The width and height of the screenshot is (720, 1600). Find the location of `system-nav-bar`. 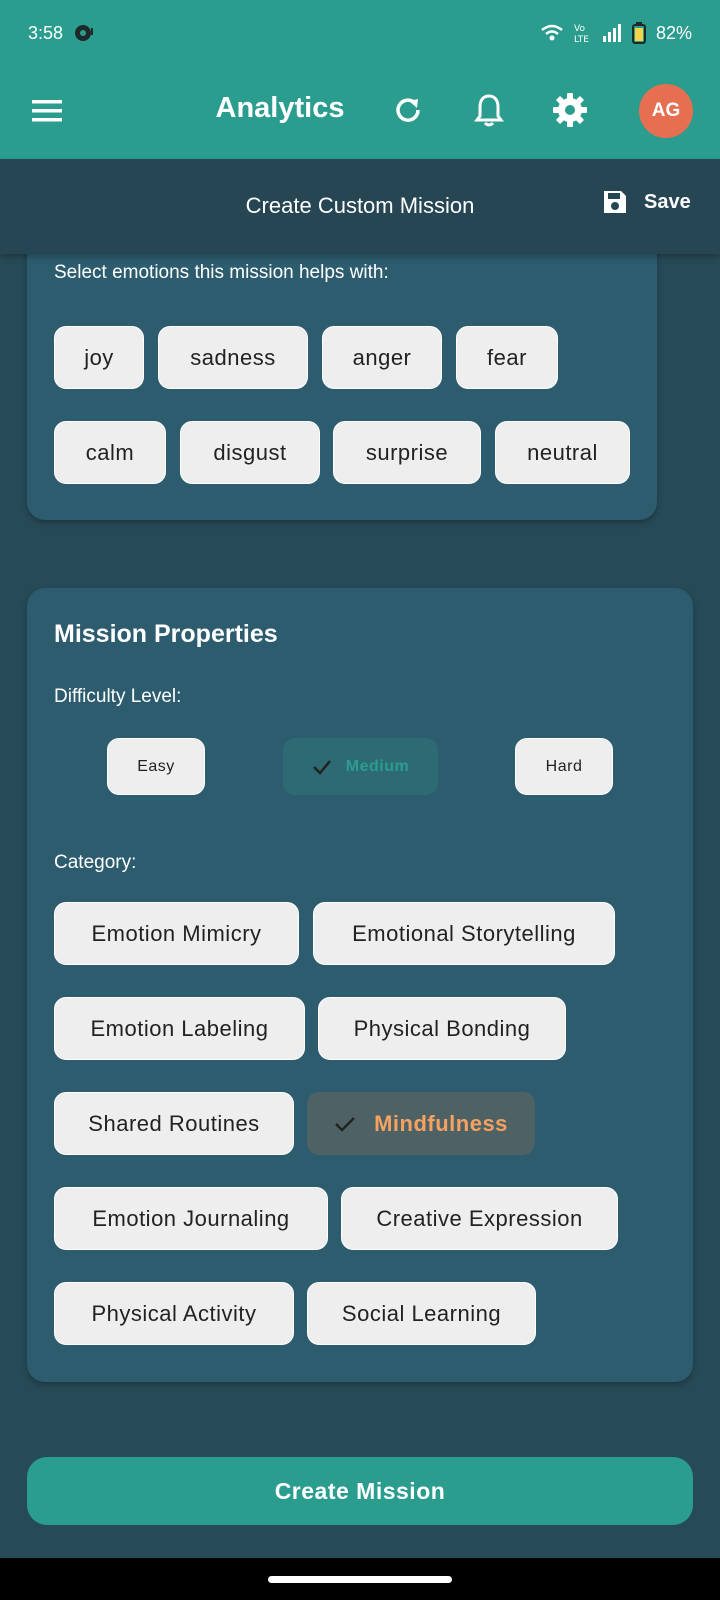

system-nav-bar is located at coordinates (360, 1579).